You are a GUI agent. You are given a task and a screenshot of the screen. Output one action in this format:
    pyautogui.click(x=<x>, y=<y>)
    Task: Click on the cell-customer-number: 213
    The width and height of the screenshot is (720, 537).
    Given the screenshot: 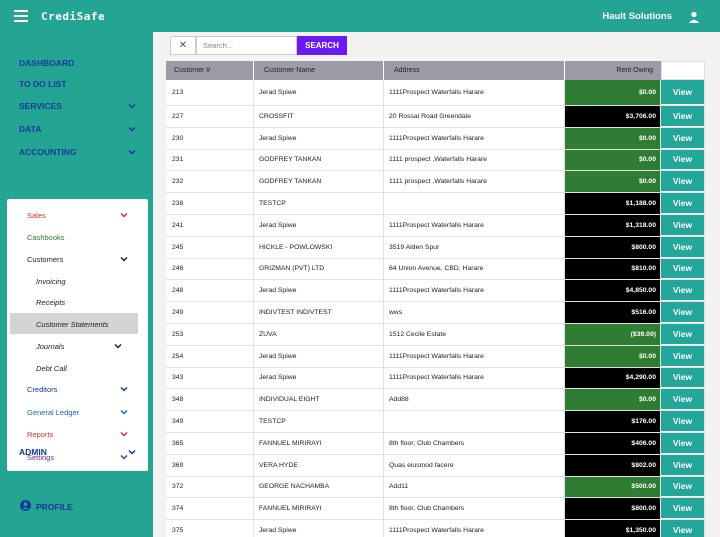 What is the action you would take?
    pyautogui.click(x=210, y=92)
    